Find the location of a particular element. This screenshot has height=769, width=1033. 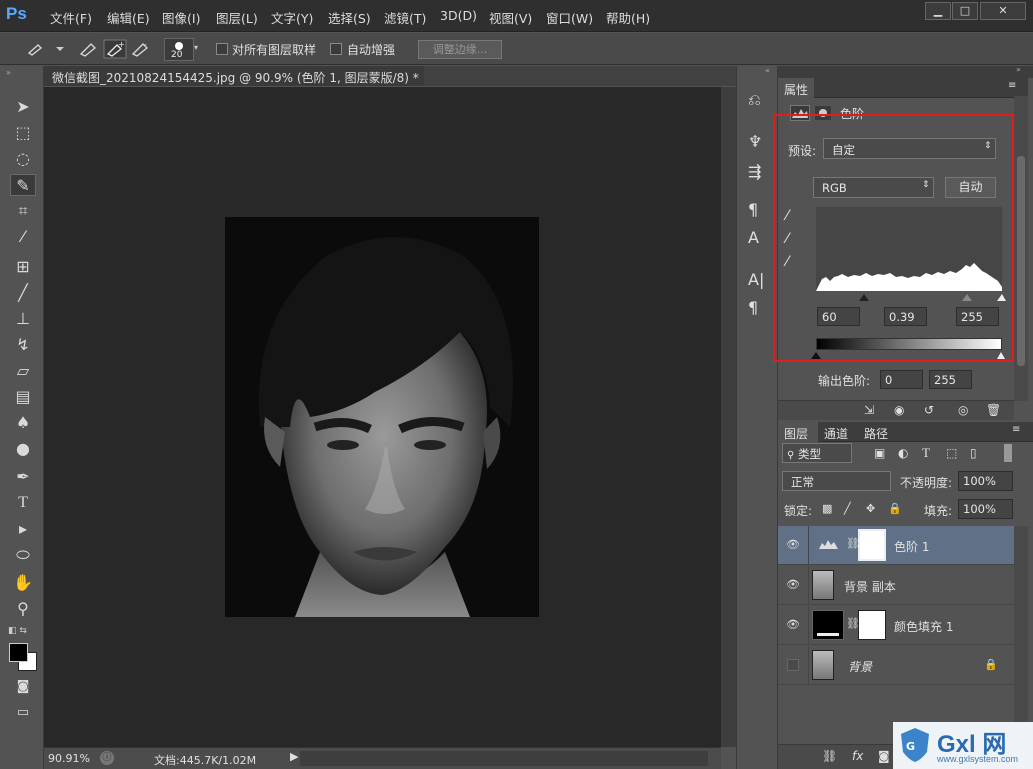

dodge-tool-icon: ● is located at coordinates (23, 449).